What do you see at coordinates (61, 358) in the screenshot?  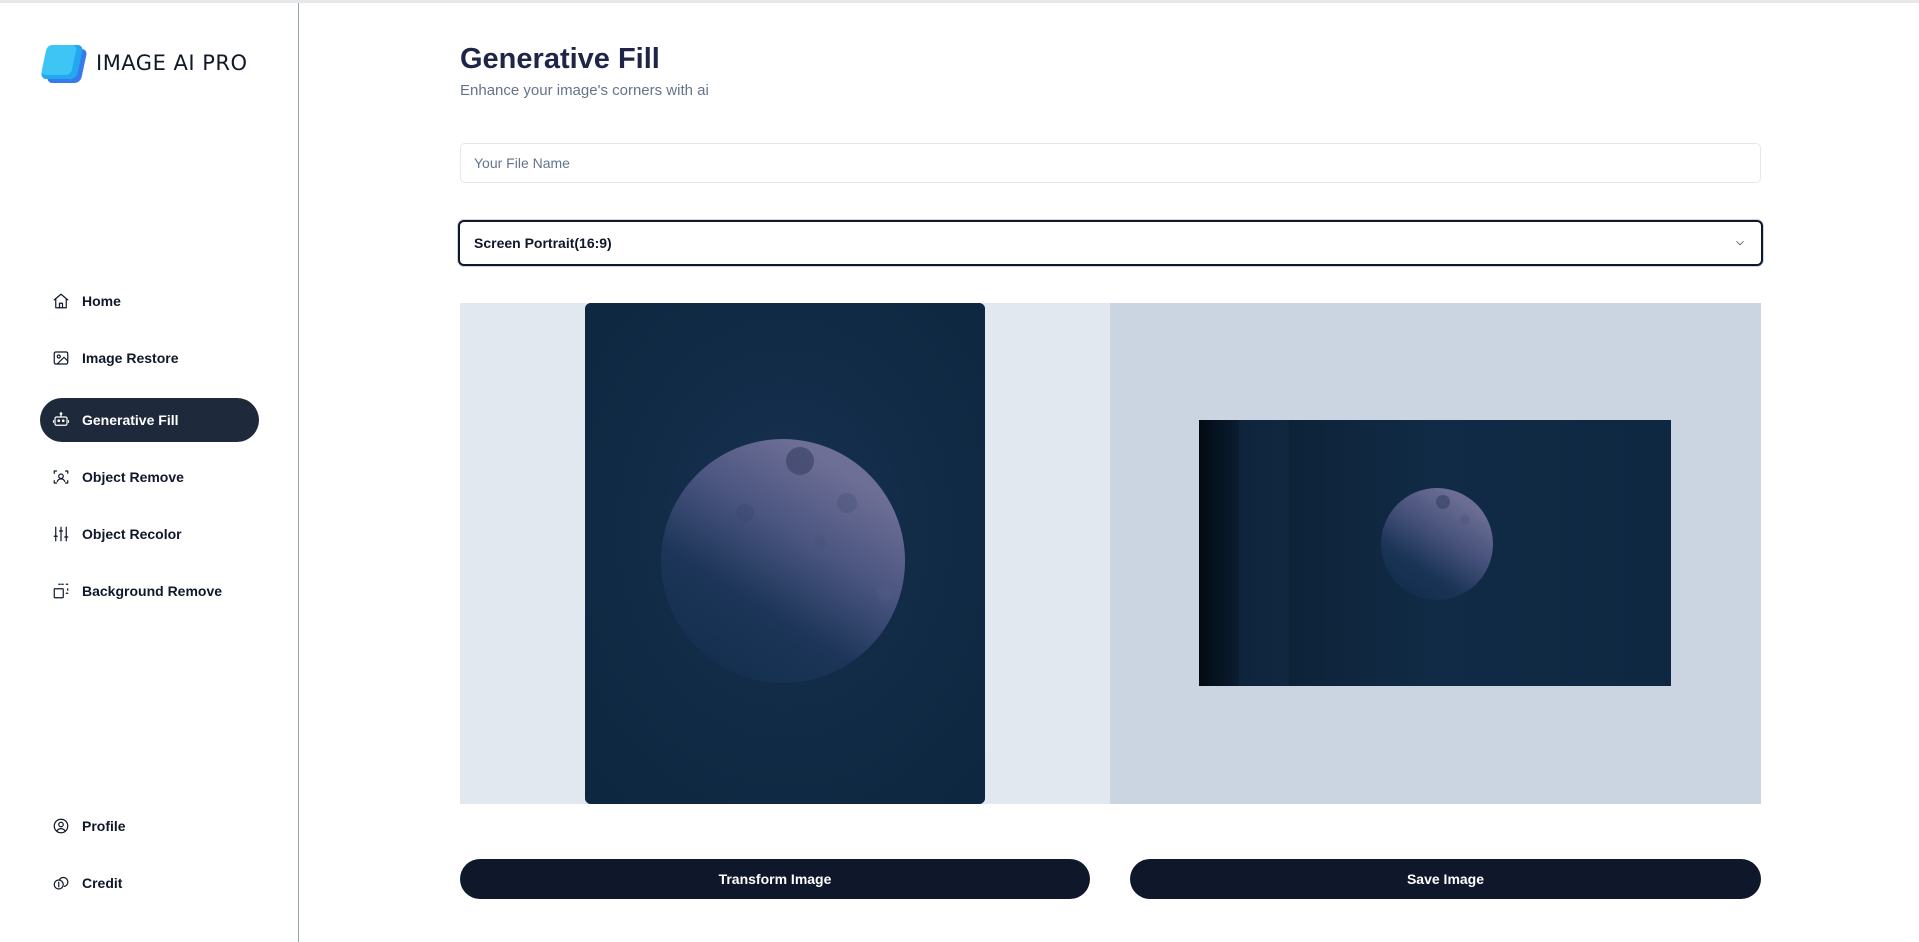 I see `image-icon` at bounding box center [61, 358].